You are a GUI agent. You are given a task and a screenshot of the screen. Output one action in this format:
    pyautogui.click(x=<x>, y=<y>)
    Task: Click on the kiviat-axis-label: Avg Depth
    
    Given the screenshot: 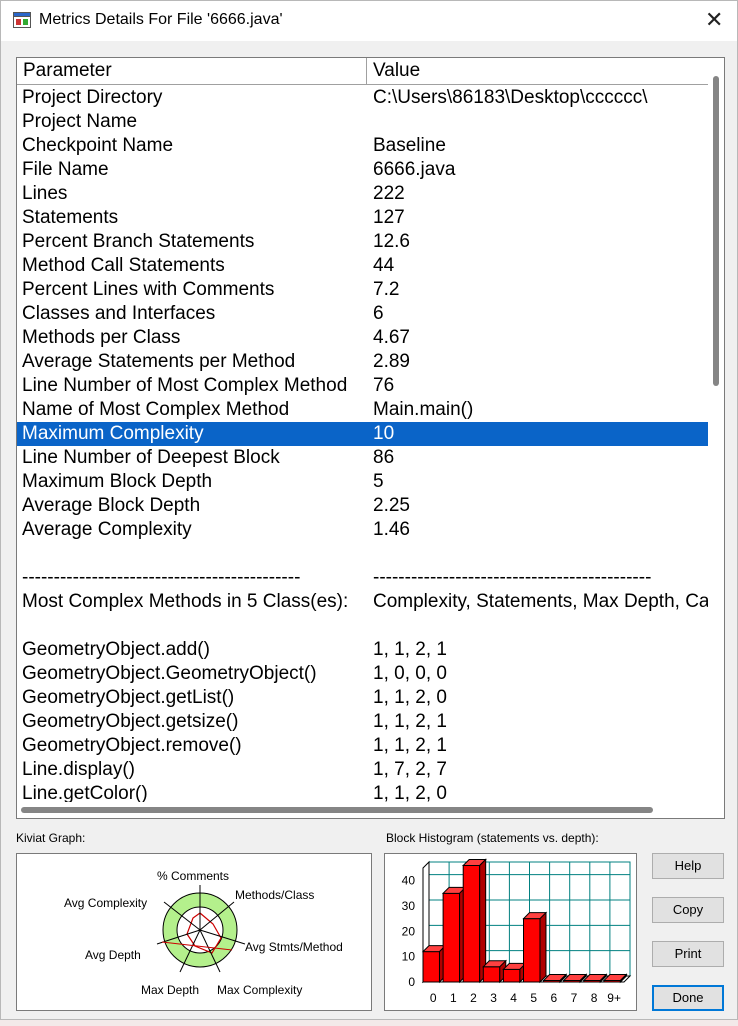 What is the action you would take?
    pyautogui.click(x=113, y=955)
    